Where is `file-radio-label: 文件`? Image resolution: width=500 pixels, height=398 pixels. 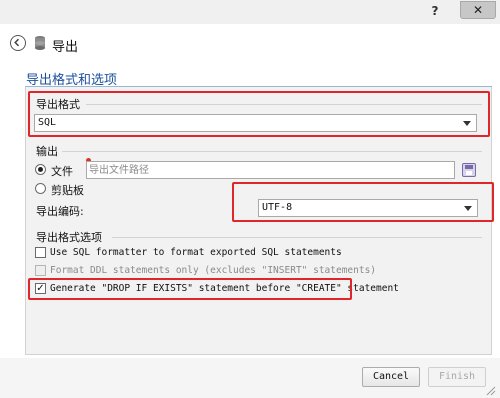 file-radio-label: 文件 is located at coordinates (62, 171).